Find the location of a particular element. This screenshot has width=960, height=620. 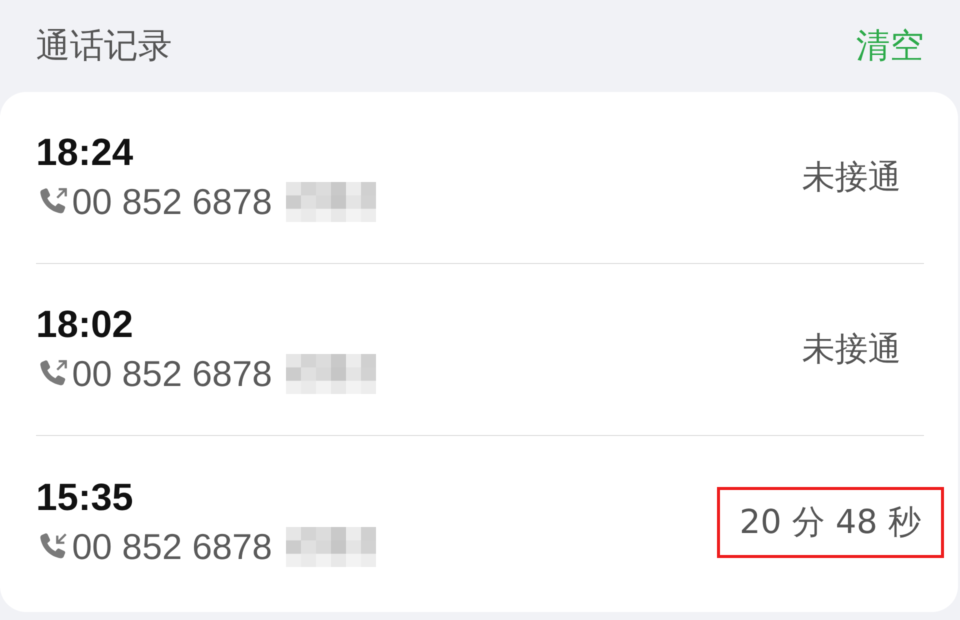

clear-button: 清空 is located at coordinates (890, 46).